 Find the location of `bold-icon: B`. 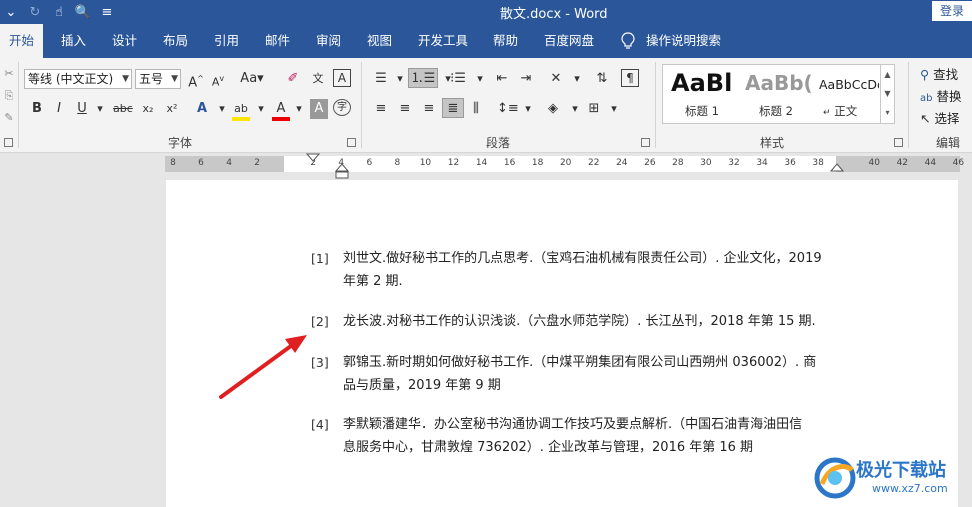

bold-icon: B is located at coordinates (37, 109).